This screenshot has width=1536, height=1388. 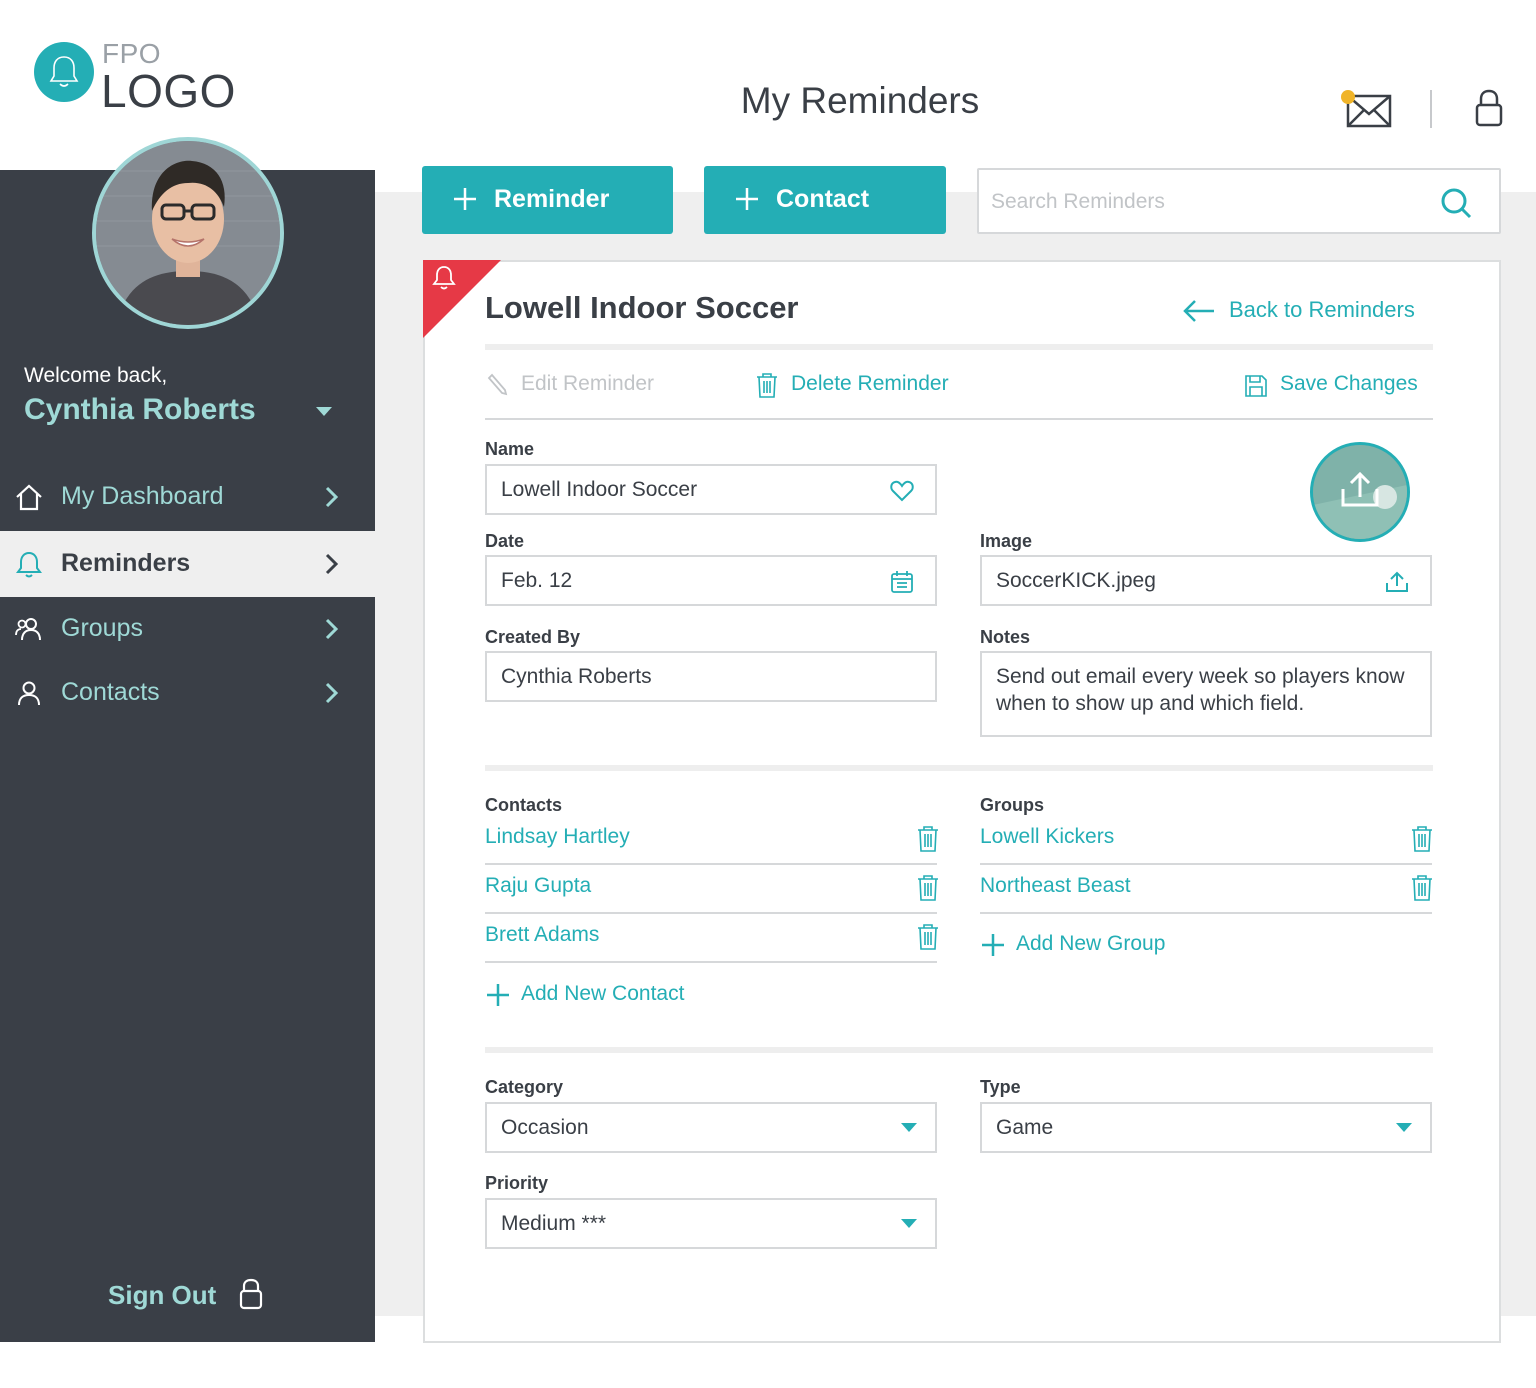 What do you see at coordinates (1256, 386) in the screenshot?
I see `save-icon` at bounding box center [1256, 386].